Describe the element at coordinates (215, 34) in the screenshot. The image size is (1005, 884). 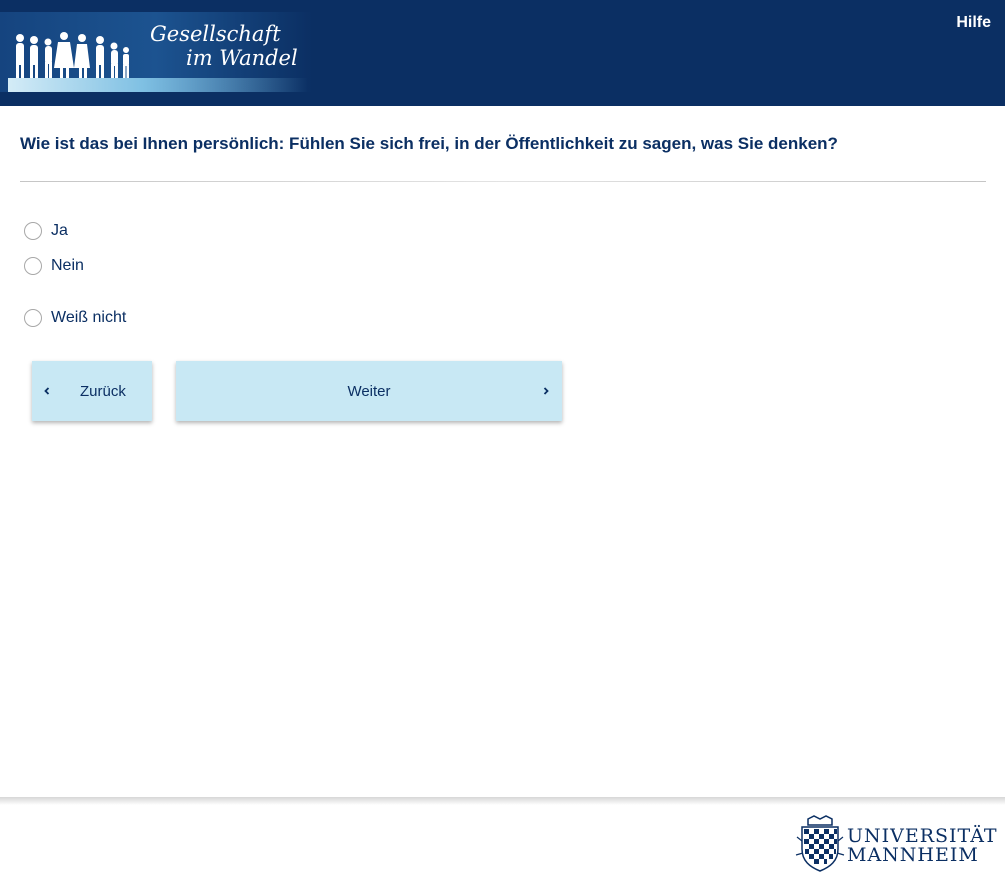
I see `logo-line-1: Gesellschaft` at that location.